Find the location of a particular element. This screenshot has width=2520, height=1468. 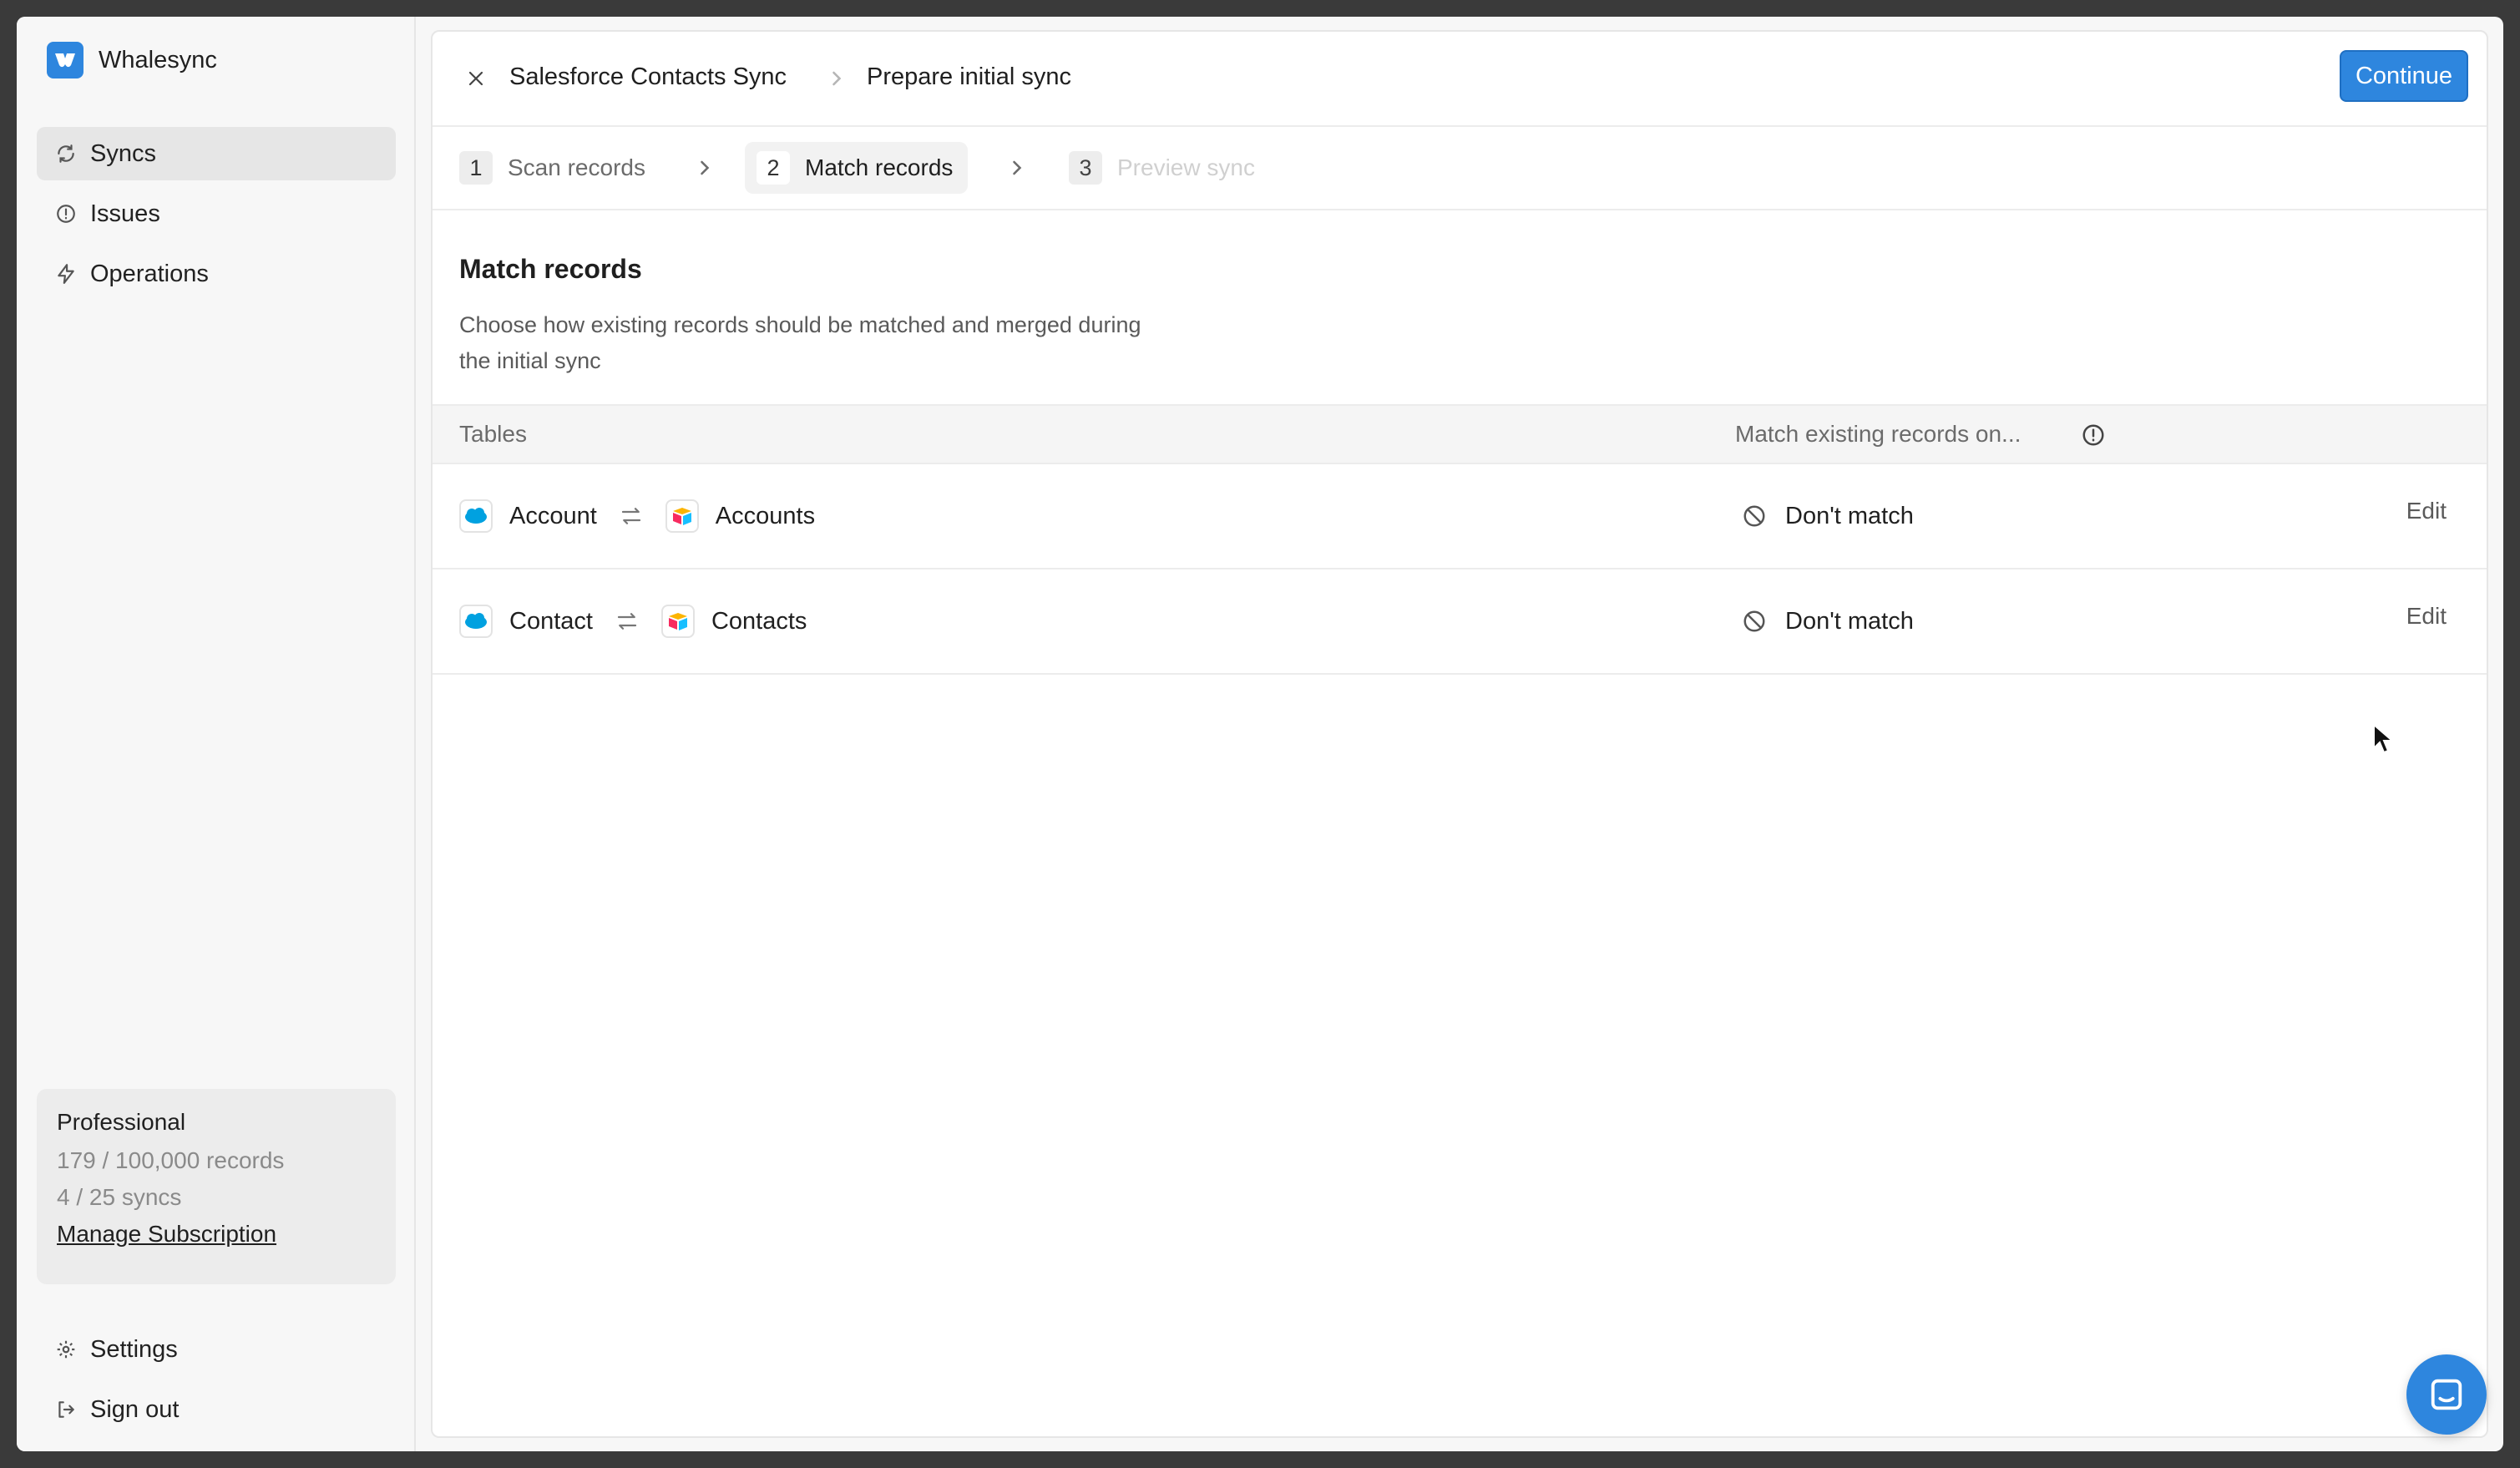

continue-button: Continue is located at coordinates (2404, 76).